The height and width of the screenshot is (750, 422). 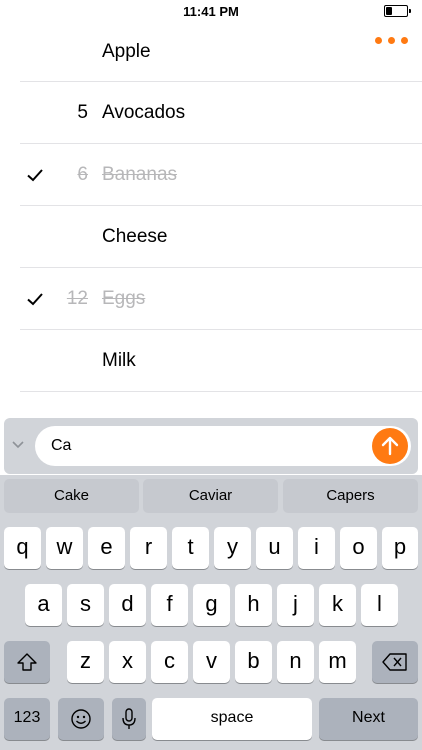 I want to click on status-bar: 11:41 PM, so click(x=211, y=11).